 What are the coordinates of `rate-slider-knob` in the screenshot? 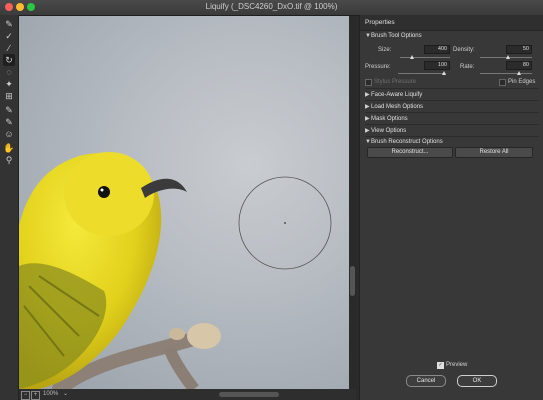 It's located at (519, 73).